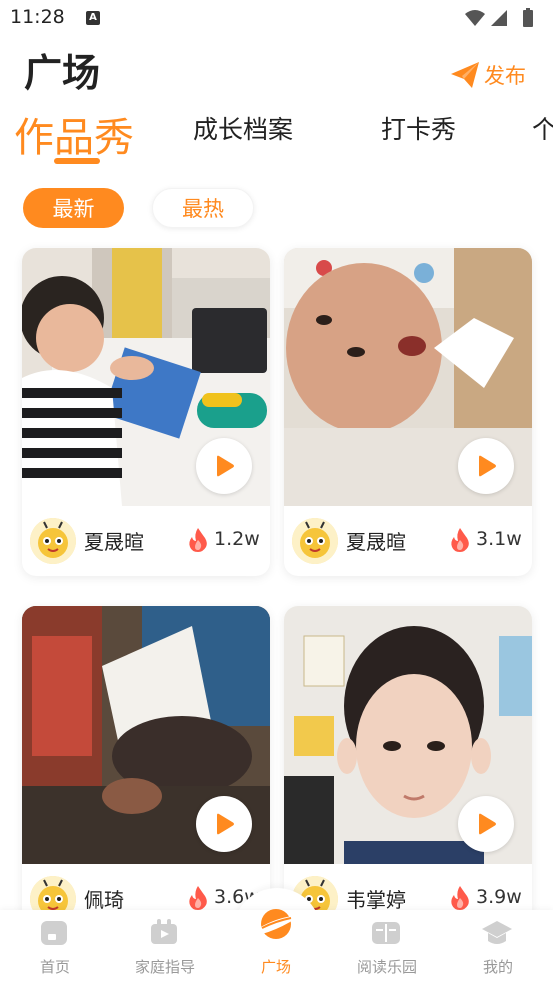  I want to click on signal-wifi-battery-icons, so click(499, 17).